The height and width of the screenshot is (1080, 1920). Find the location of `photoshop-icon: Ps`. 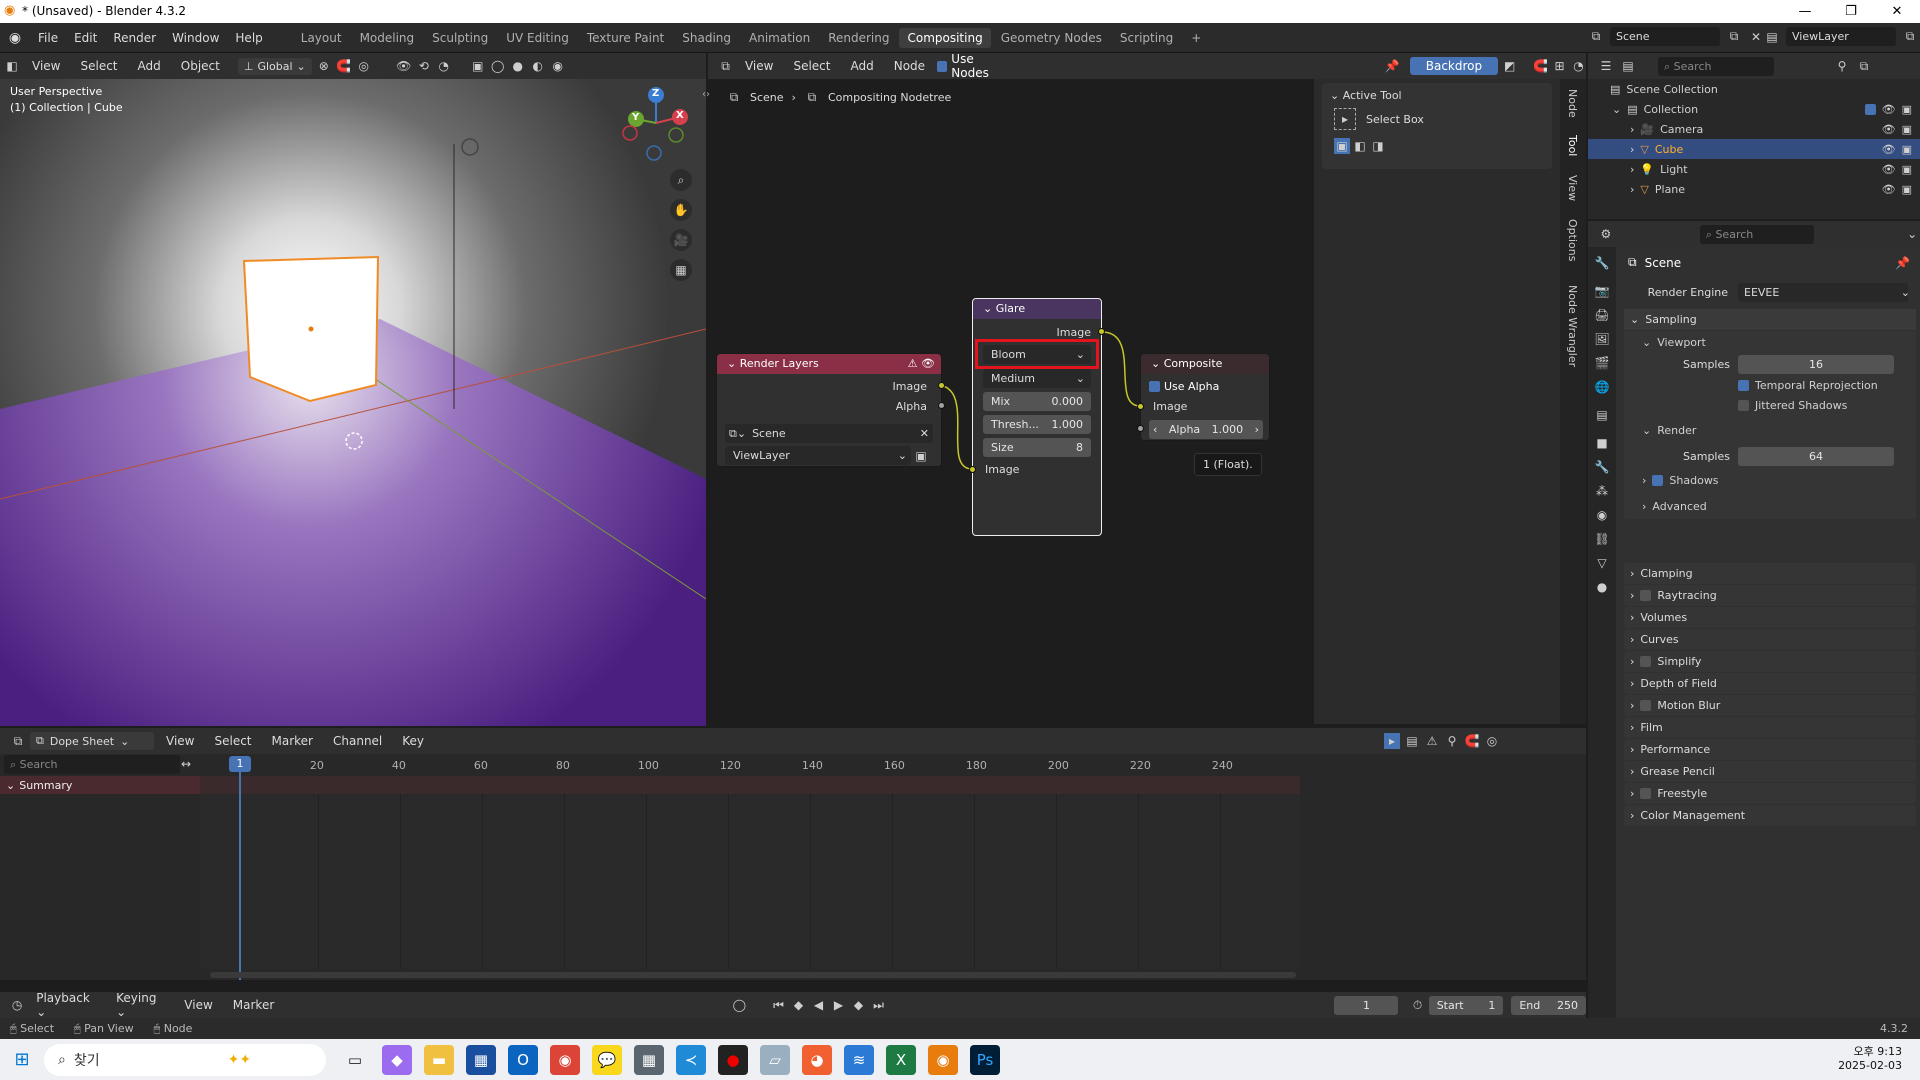

photoshop-icon: Ps is located at coordinates (985, 1059).